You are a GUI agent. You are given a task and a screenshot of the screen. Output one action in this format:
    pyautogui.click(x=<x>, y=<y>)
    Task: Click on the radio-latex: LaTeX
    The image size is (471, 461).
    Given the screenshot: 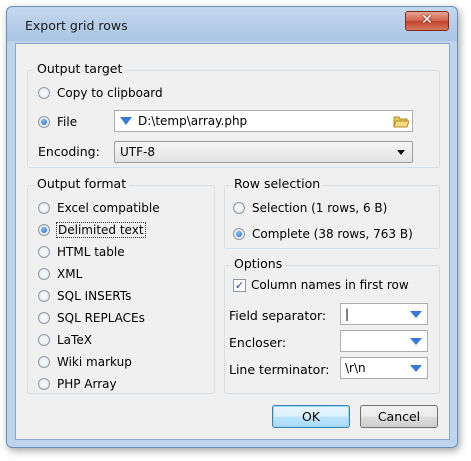 What is the action you would take?
    pyautogui.click(x=65, y=340)
    